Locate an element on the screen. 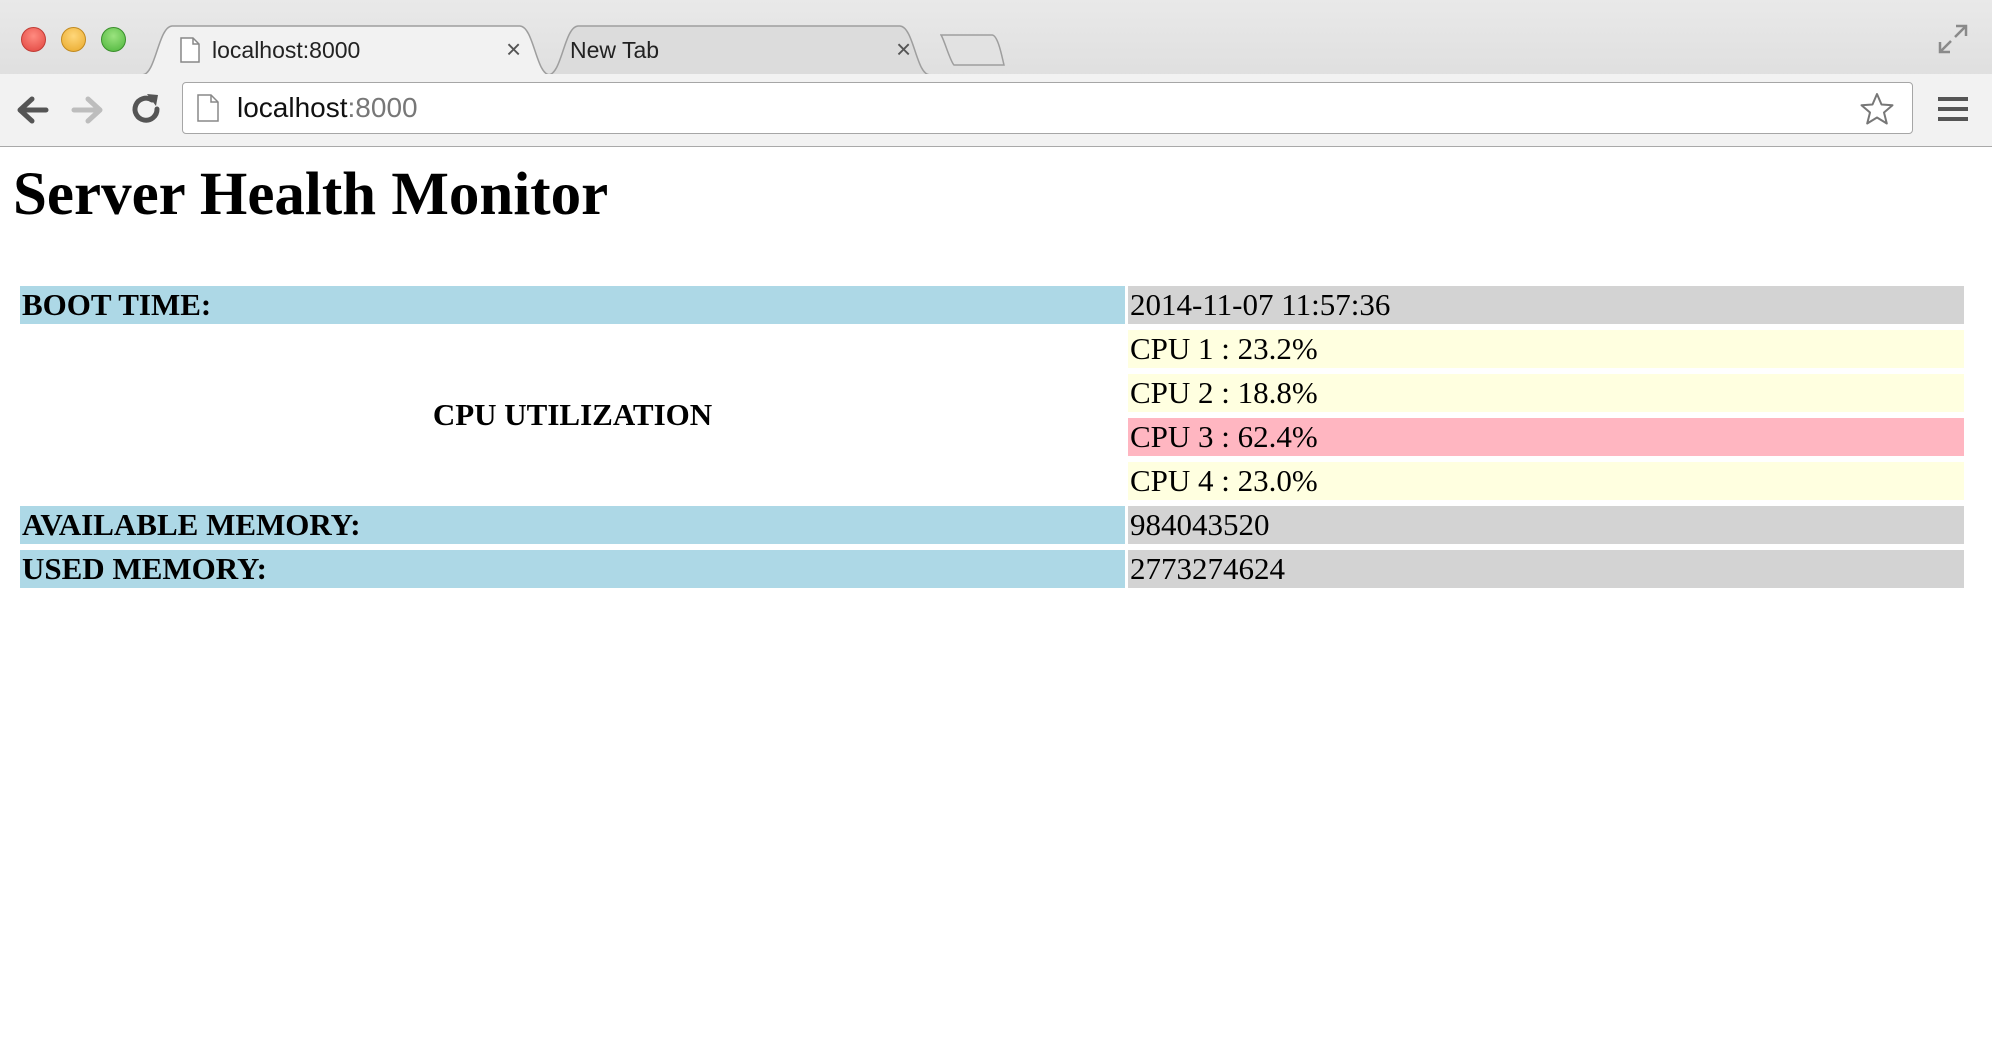 Image resolution: width=1992 pixels, height=1058 pixels. url-port: :8000 is located at coordinates (382, 107).